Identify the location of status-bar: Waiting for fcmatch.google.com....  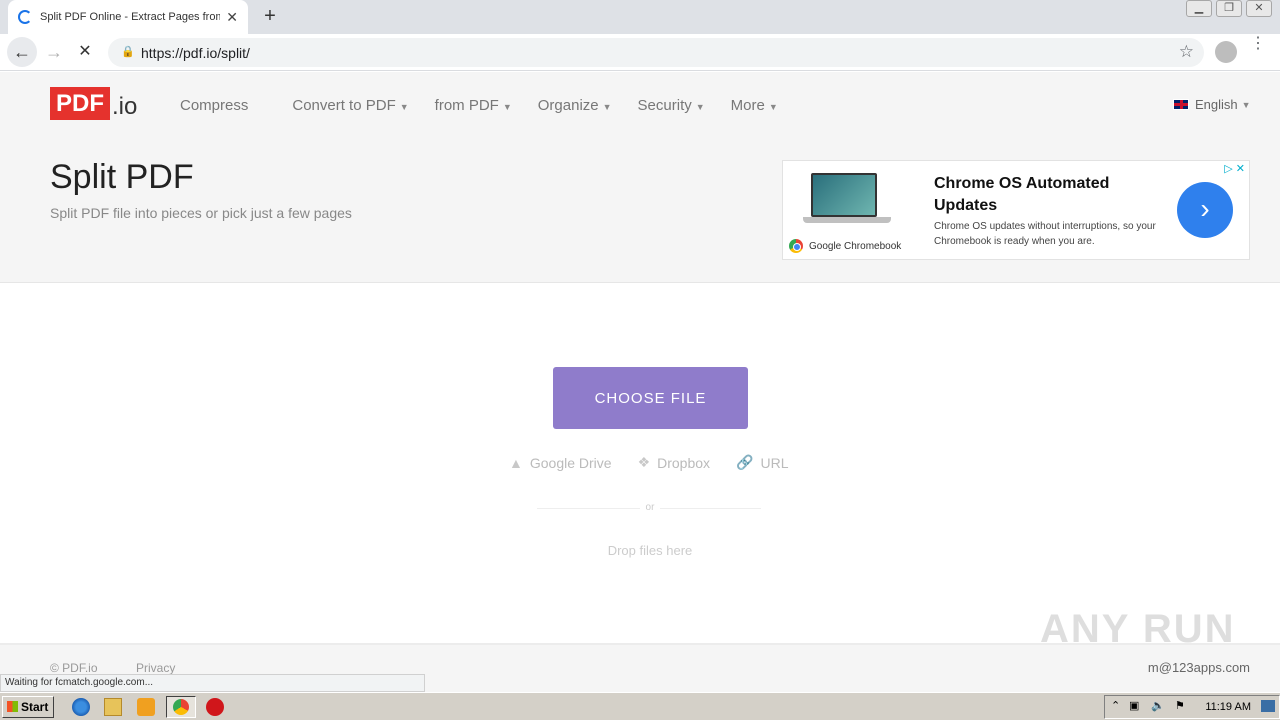
(212, 683).